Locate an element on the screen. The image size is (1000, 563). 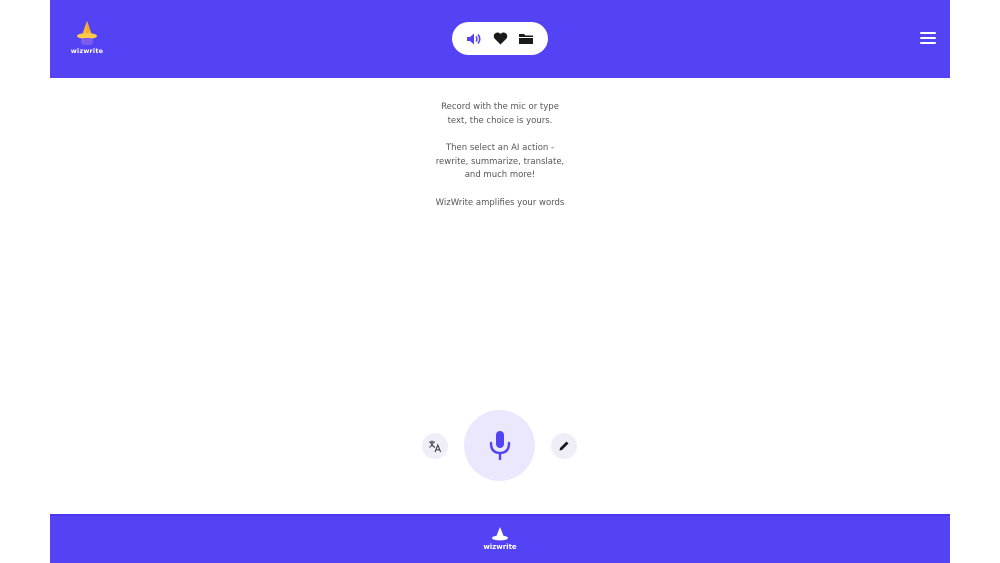
pencil-icon is located at coordinates (564, 446).